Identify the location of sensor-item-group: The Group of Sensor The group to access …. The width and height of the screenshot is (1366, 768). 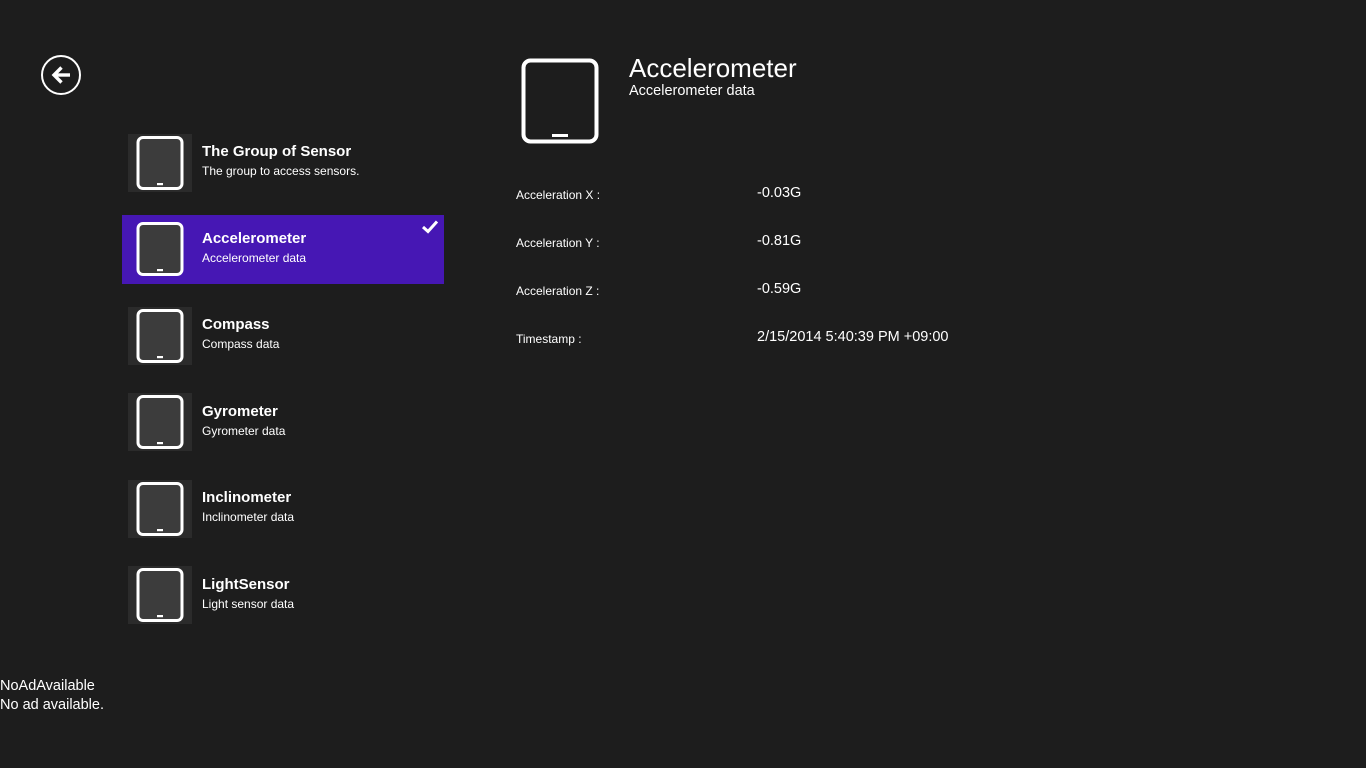
(283, 162).